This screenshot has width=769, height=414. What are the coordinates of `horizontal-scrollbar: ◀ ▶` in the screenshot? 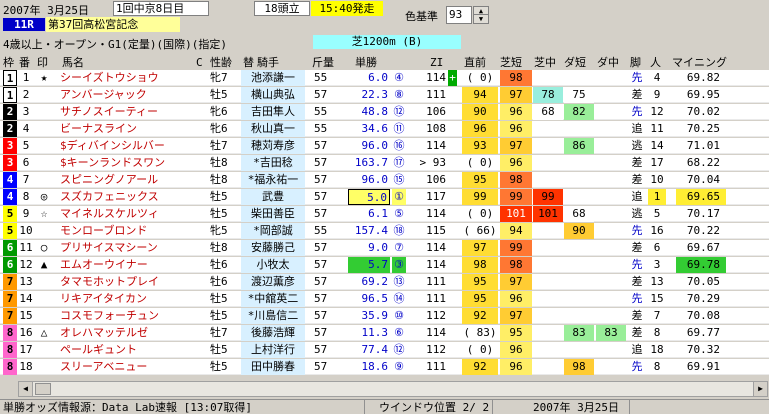 It's located at (393, 389).